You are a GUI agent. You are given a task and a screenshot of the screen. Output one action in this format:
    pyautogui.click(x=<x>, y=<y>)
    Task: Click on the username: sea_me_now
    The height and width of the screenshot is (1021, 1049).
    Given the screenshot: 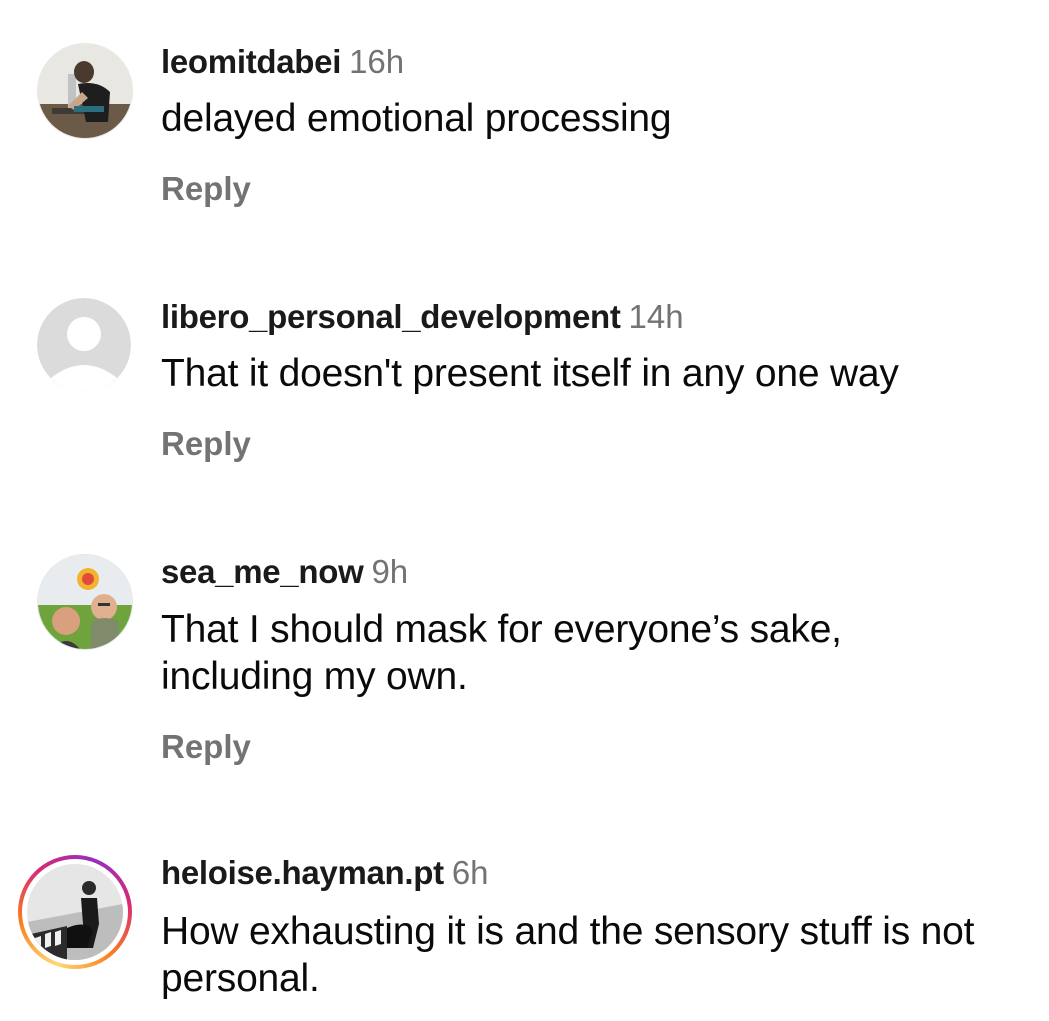 What is the action you would take?
    pyautogui.click(x=262, y=571)
    